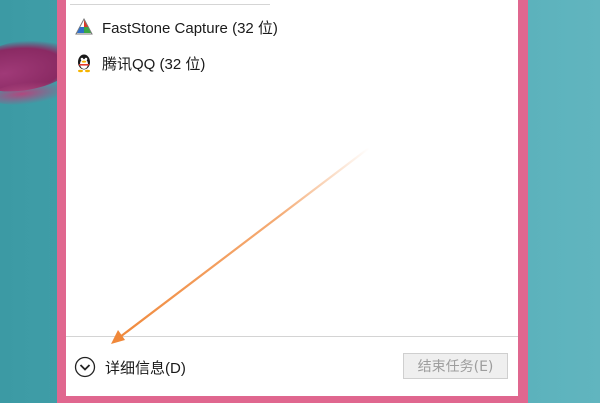 The height and width of the screenshot is (403, 600). What do you see at coordinates (145, 368) in the screenshot?
I see `details-label: 详细信息(D)` at bounding box center [145, 368].